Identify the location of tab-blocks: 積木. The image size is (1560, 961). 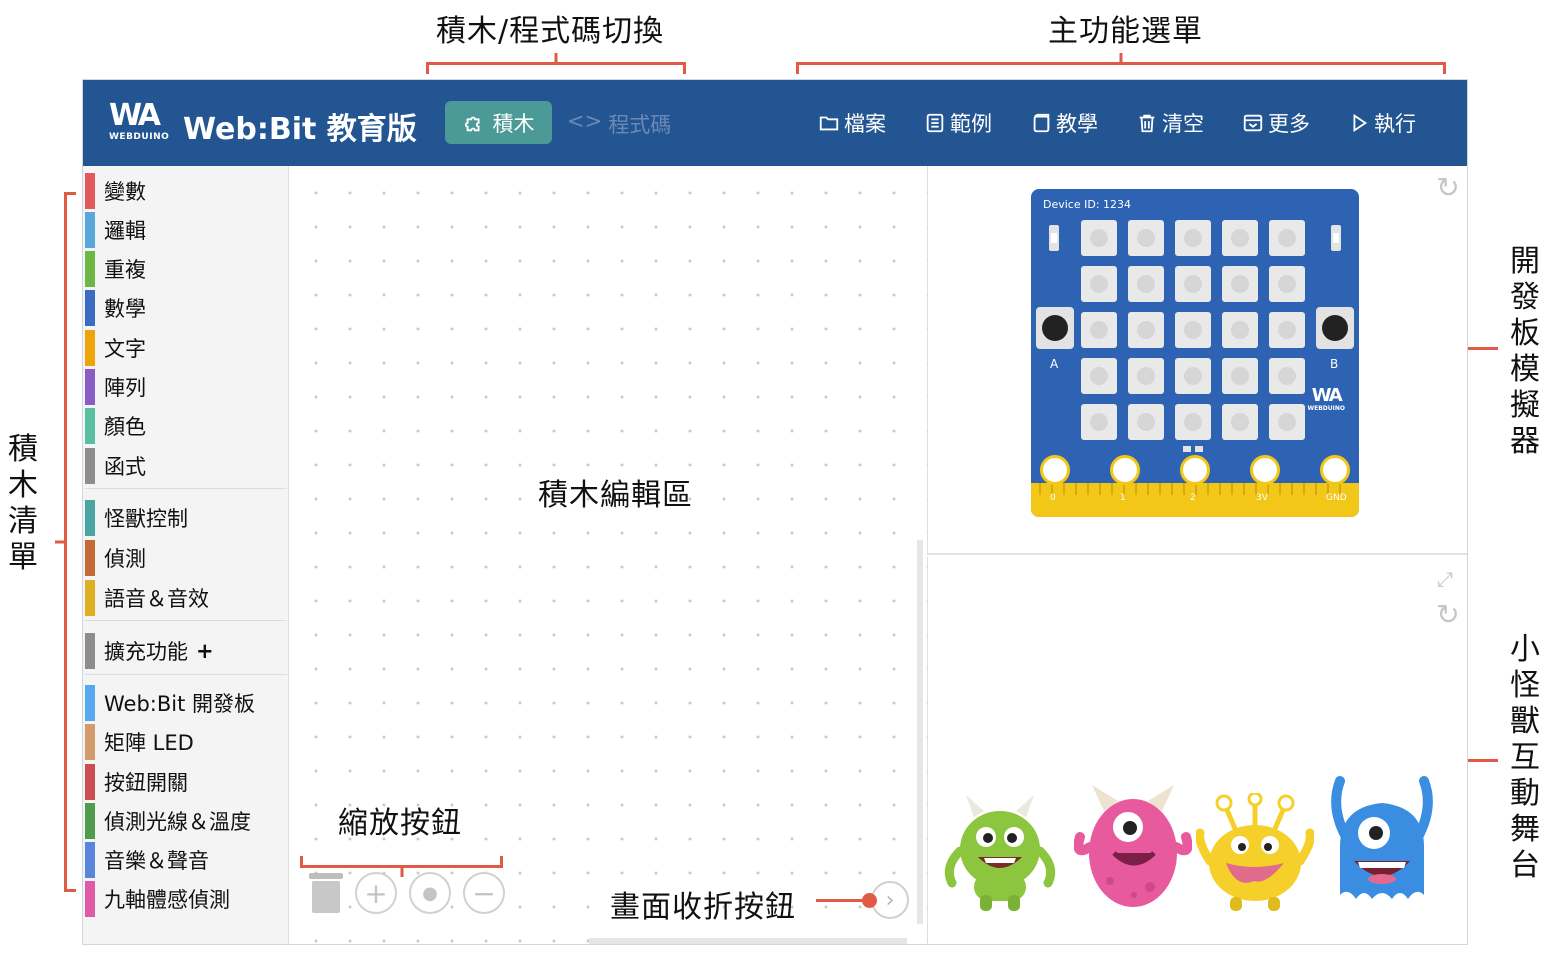
(498, 122).